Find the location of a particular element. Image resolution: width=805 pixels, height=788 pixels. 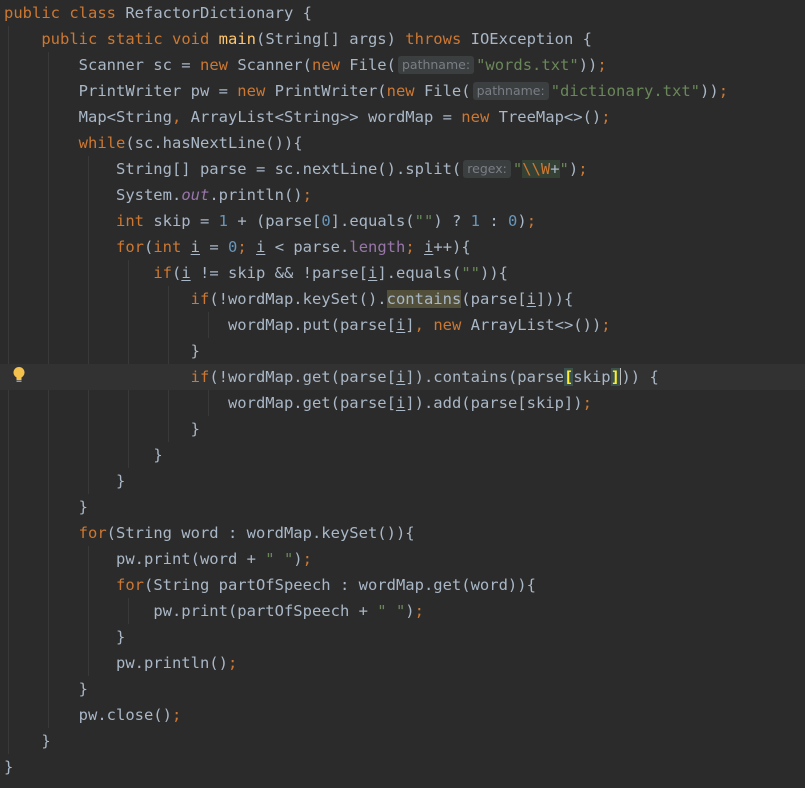

code-line: pw.print(partOfSpeech + " "); is located at coordinates (402, 611).